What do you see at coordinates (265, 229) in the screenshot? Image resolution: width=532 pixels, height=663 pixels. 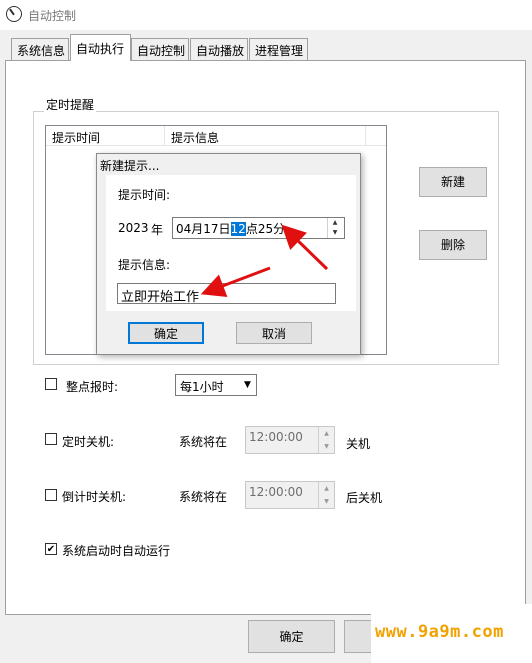 I see `datetime-minute-part: 点25分` at bounding box center [265, 229].